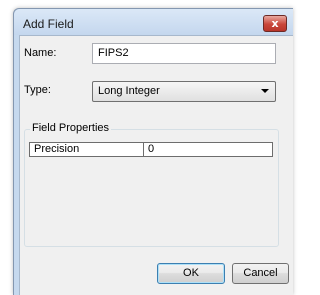 The image size is (320, 295). Describe the element at coordinates (71, 128) in the screenshot. I see `field-properties-title: Field Properties` at that location.